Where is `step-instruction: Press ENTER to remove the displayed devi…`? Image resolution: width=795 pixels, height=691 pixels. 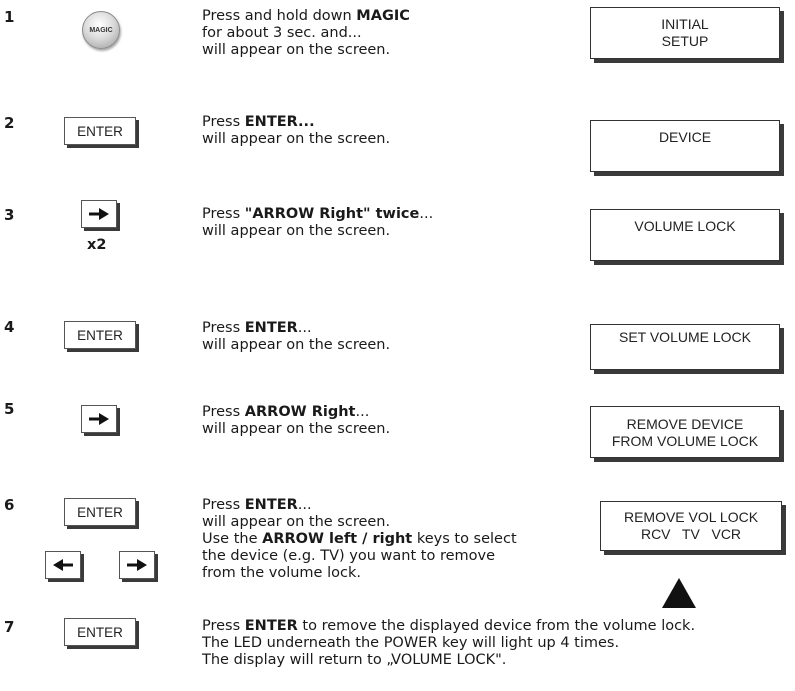 step-instruction: Press ENTER to remove the displayed devi… is located at coordinates (448, 643).